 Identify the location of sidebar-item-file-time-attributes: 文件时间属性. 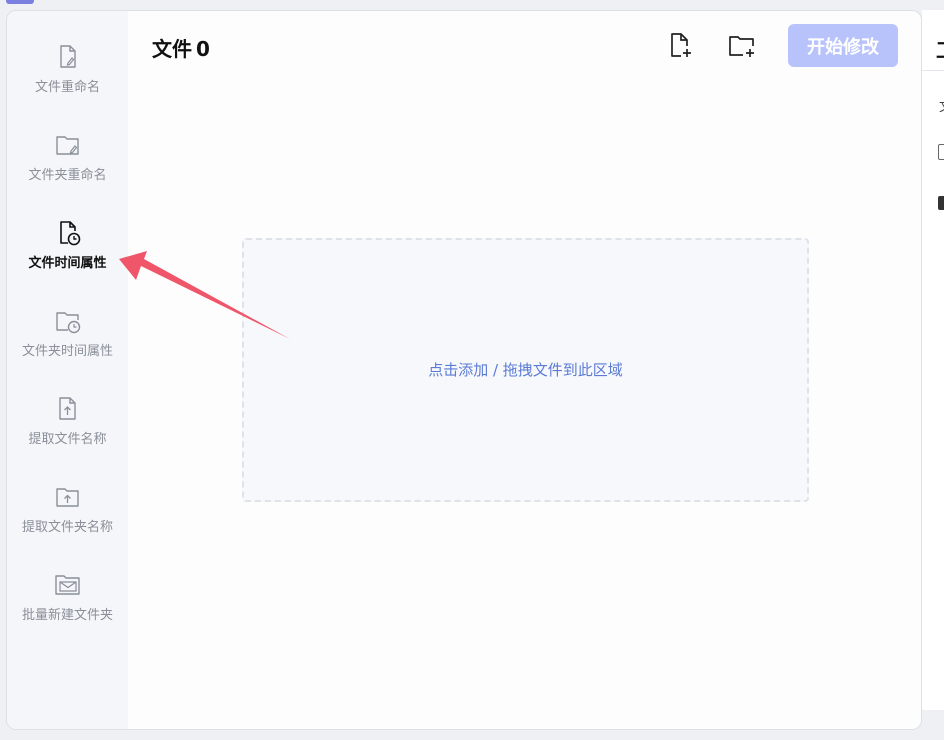
(67, 245).